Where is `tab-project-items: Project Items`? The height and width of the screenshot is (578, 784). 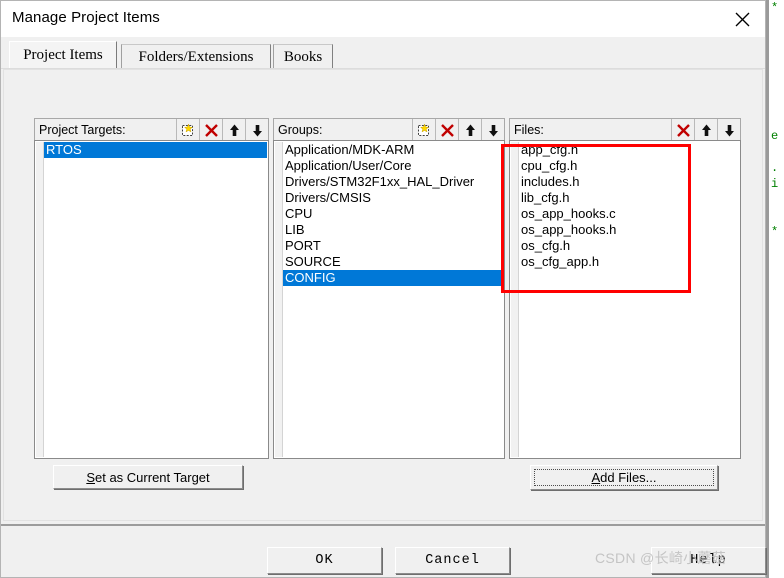 tab-project-items: Project Items is located at coordinates (63, 55).